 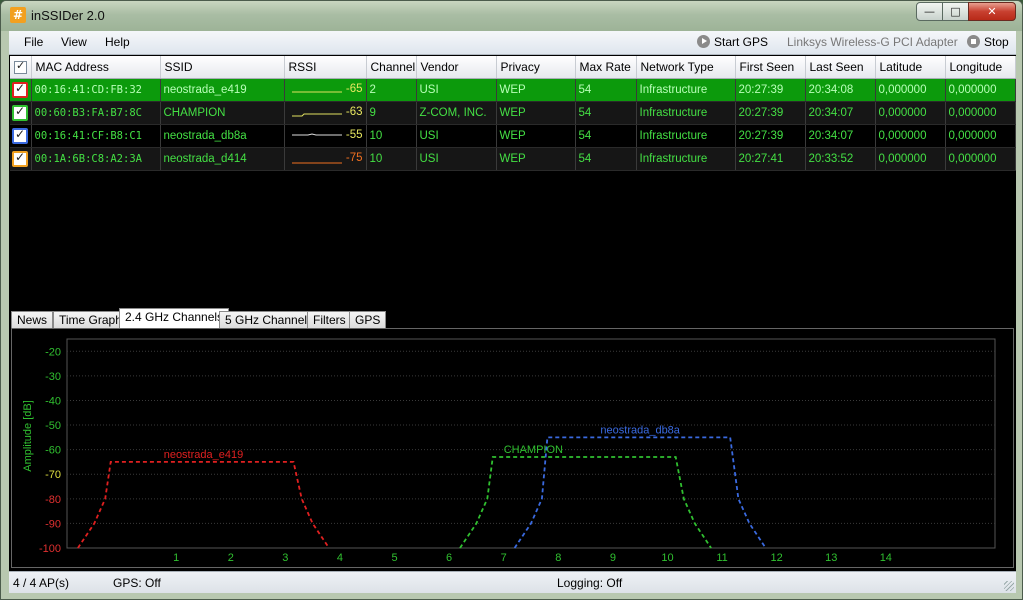 What do you see at coordinates (613, 558) in the screenshot?
I see `x-tick-label: 9` at bounding box center [613, 558].